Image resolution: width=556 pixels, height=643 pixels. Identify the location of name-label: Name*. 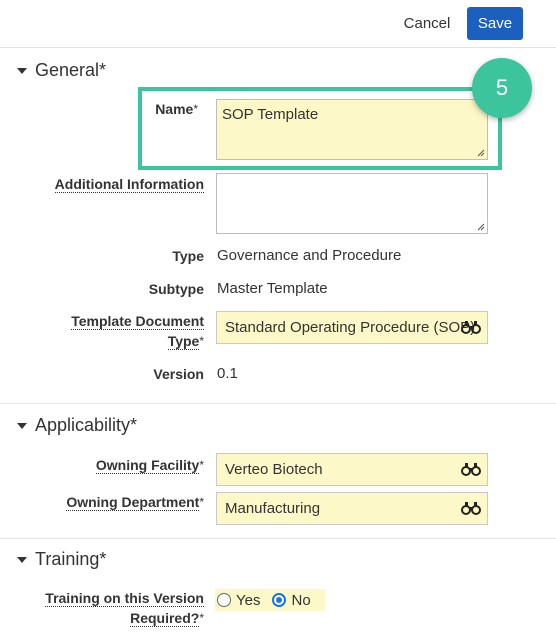
(176, 109).